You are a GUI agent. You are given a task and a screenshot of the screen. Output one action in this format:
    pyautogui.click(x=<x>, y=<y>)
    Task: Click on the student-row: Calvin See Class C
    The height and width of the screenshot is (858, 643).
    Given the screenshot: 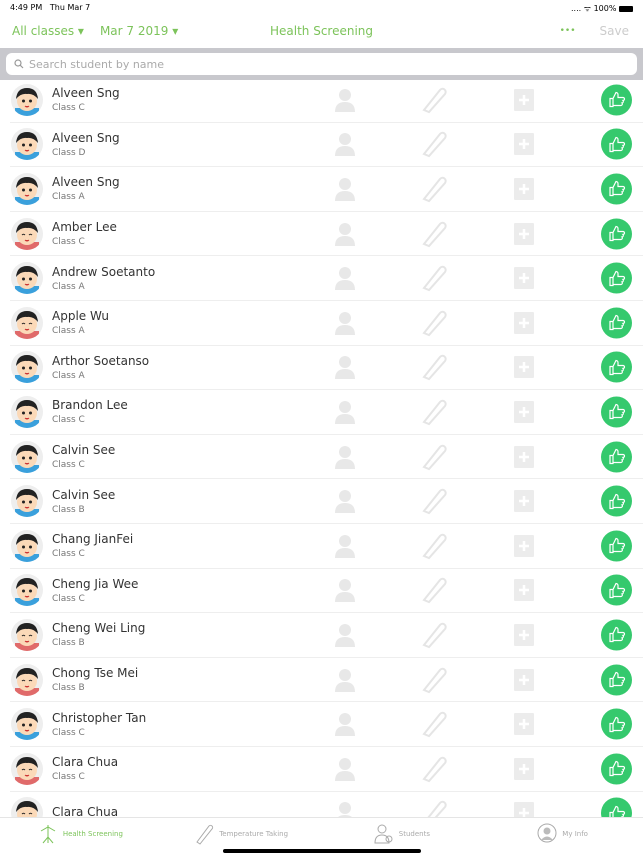 What is the action you would take?
    pyautogui.click(x=326, y=457)
    